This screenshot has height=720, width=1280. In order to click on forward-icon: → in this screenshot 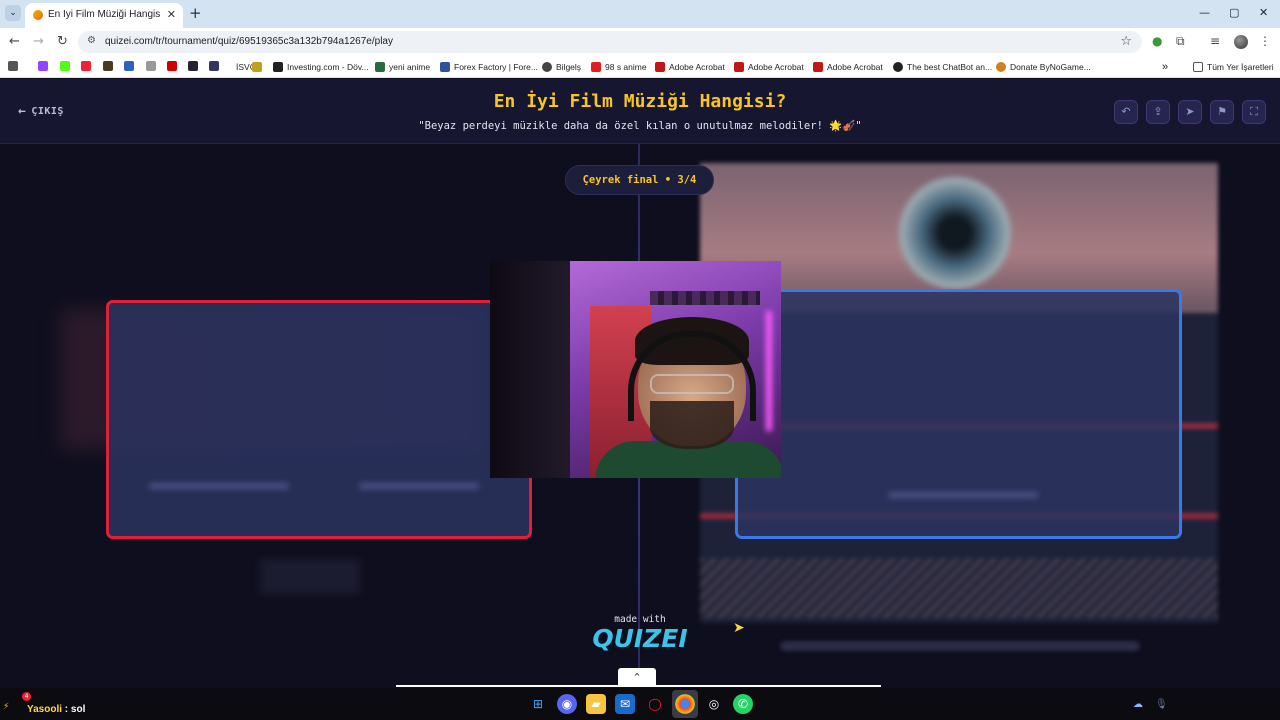, I will do `click(38, 42)`.